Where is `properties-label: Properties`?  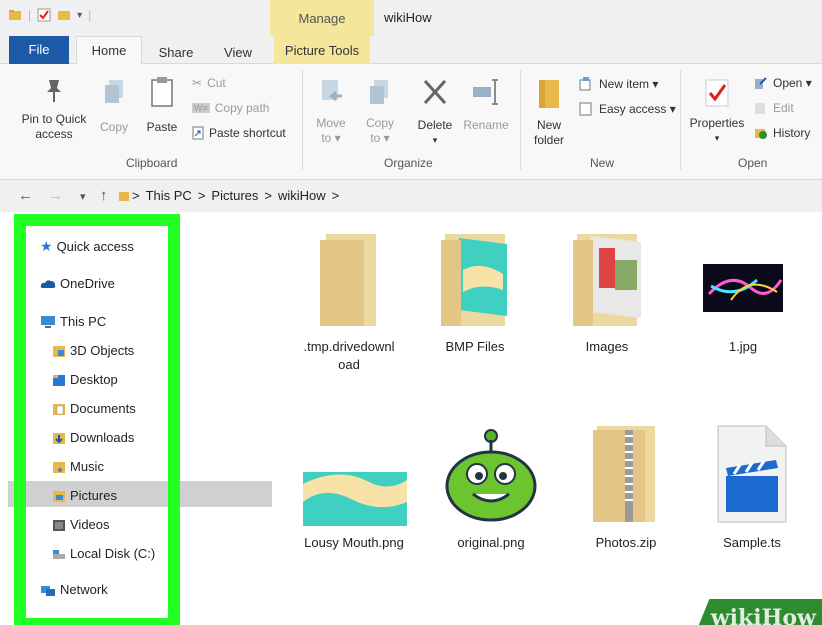
properties-label: Properties is located at coordinates (717, 123).